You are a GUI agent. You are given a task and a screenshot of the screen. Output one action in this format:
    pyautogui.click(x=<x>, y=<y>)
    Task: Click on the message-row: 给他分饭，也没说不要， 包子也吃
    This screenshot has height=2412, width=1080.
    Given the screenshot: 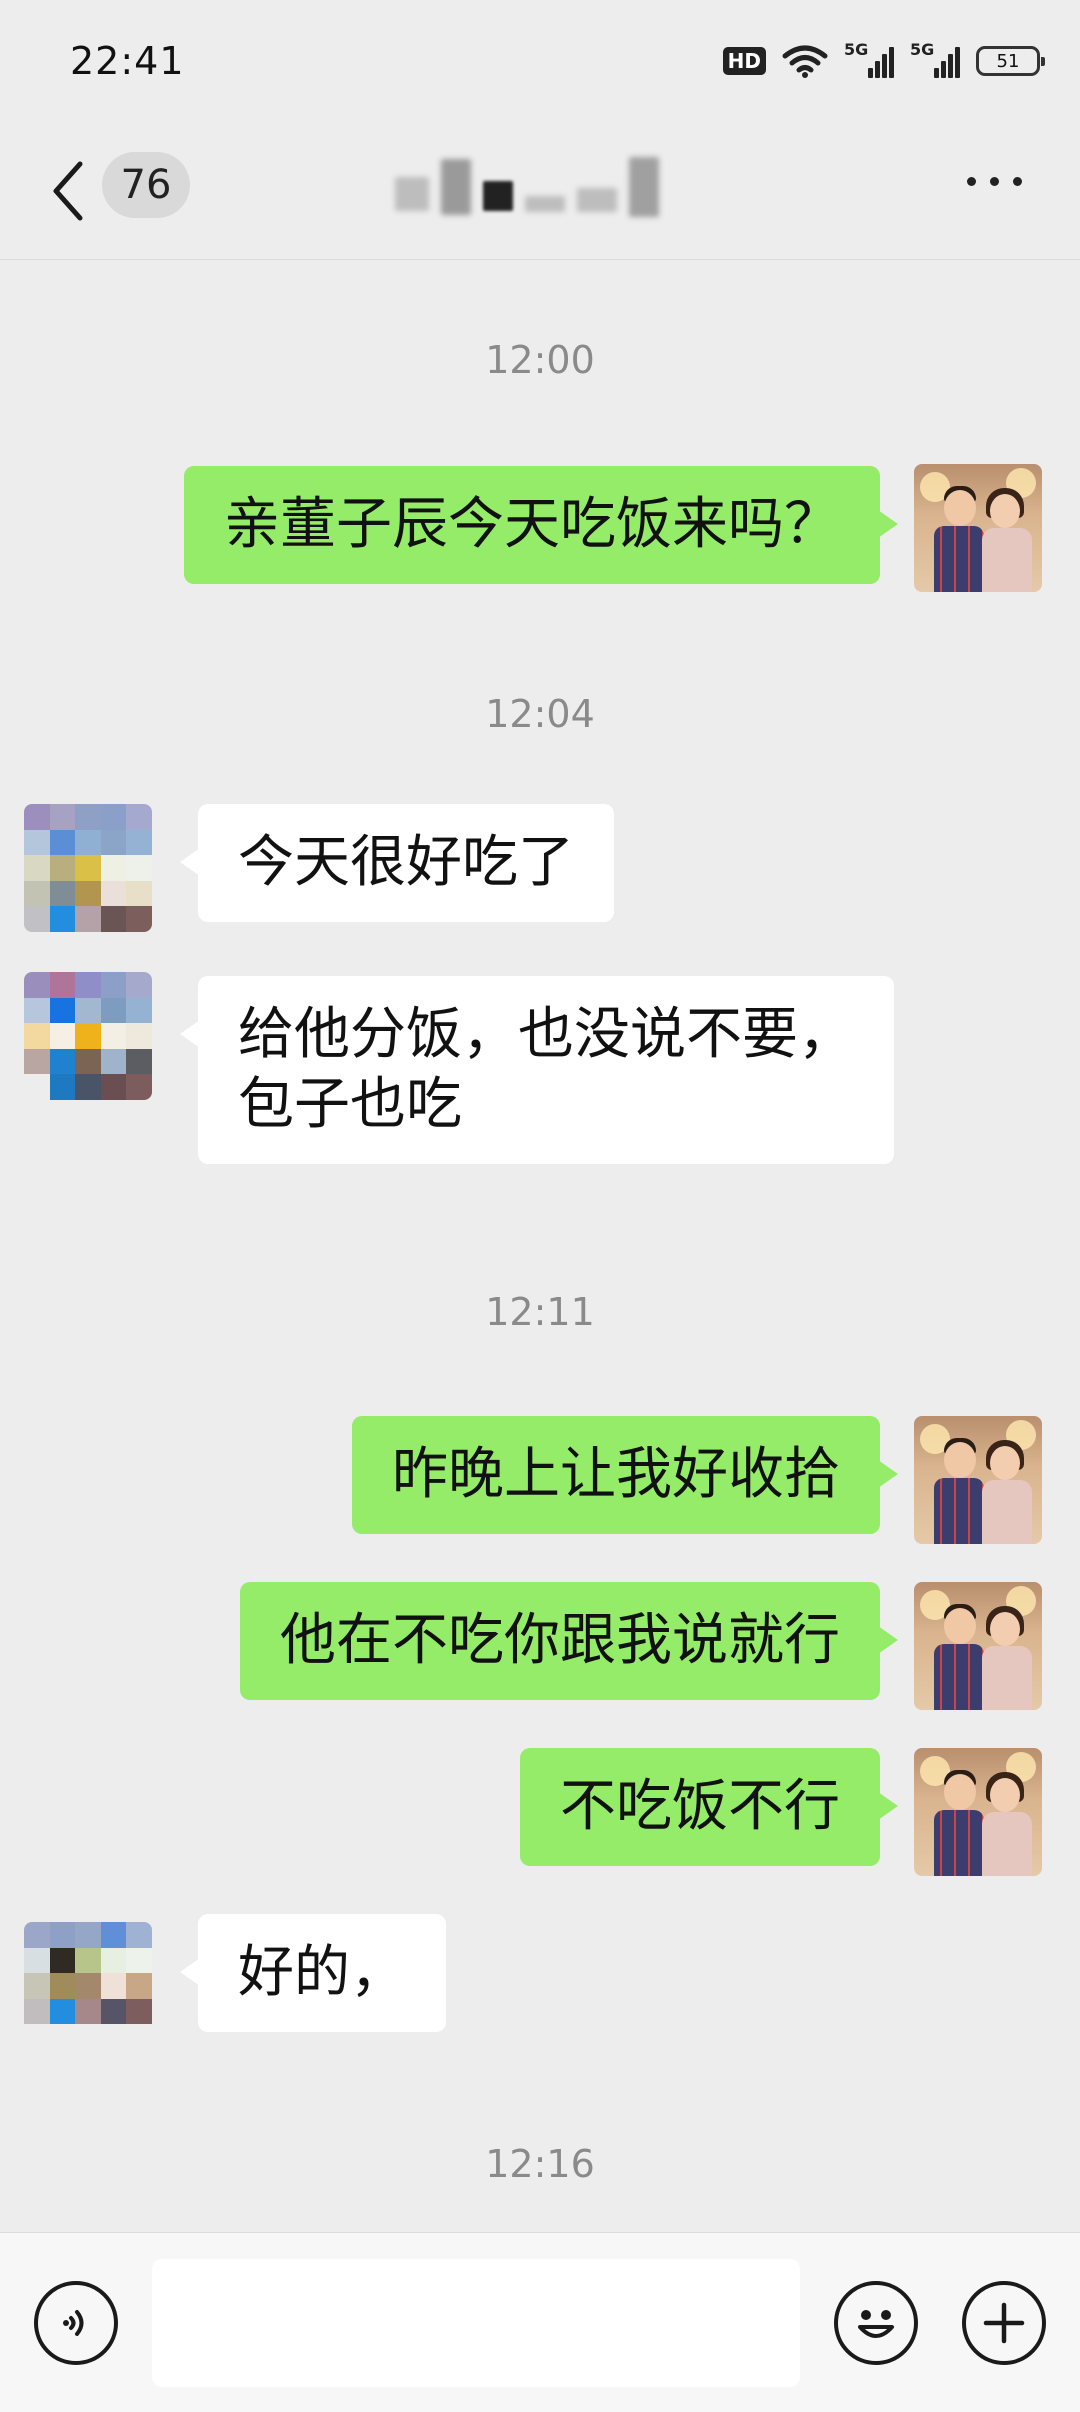 What is the action you would take?
    pyautogui.click(x=540, y=1079)
    